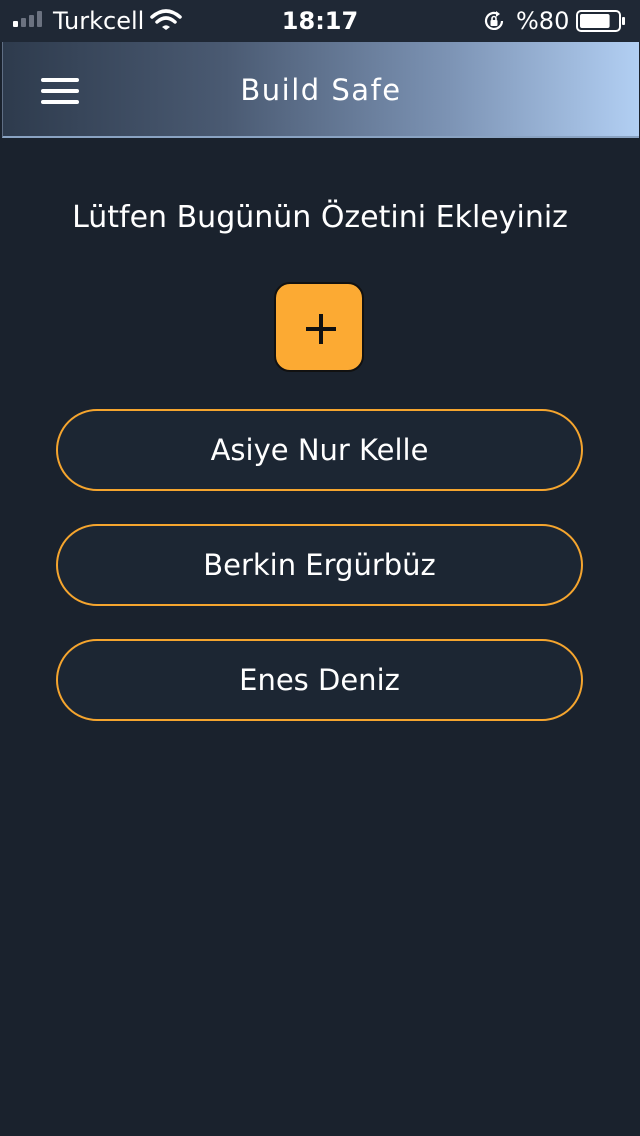  I want to click on status-bar: Turkcell 18:17 %80, so click(320, 21).